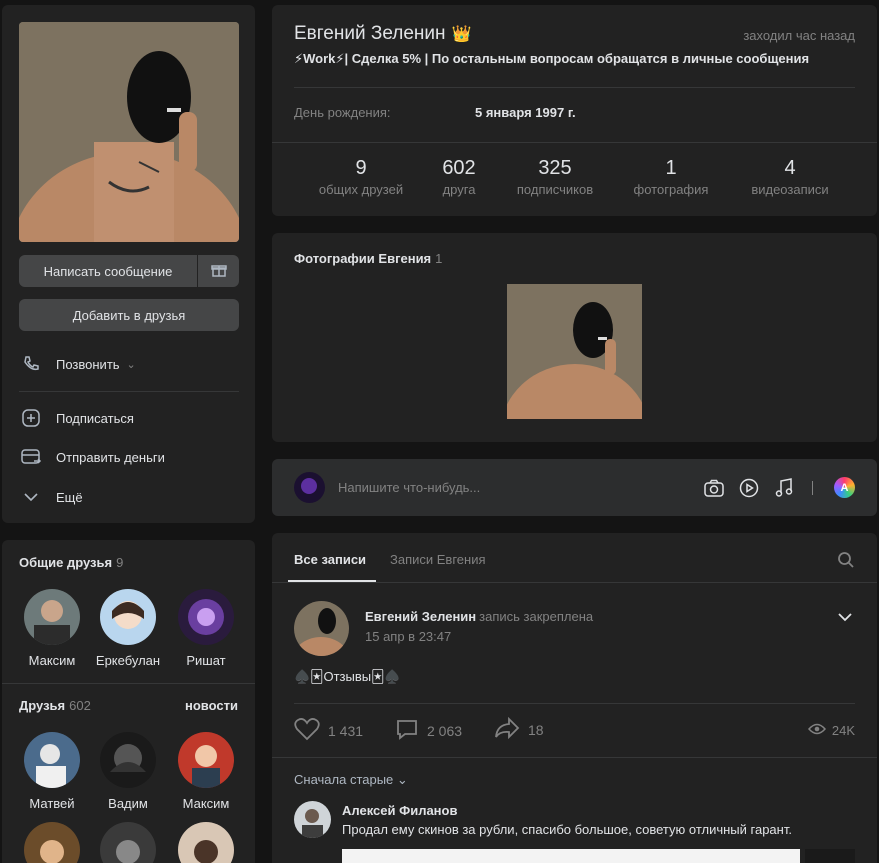  What do you see at coordinates (536, 729) in the screenshot?
I see `shares-count: 18` at bounding box center [536, 729].